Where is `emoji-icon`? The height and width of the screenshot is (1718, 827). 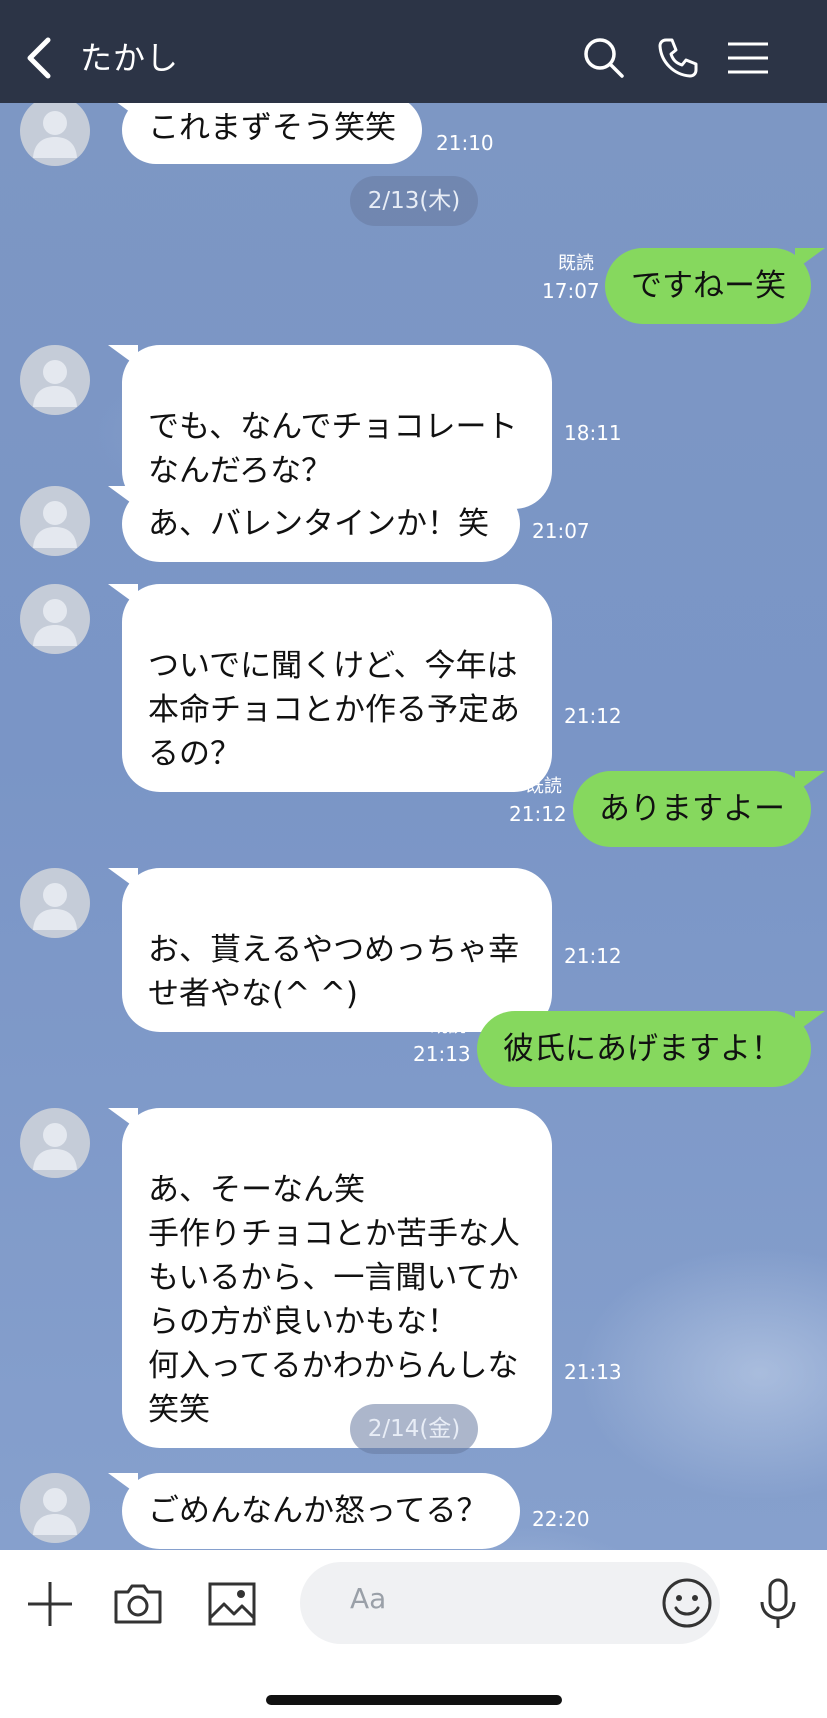
emoji-icon is located at coordinates (687, 1603).